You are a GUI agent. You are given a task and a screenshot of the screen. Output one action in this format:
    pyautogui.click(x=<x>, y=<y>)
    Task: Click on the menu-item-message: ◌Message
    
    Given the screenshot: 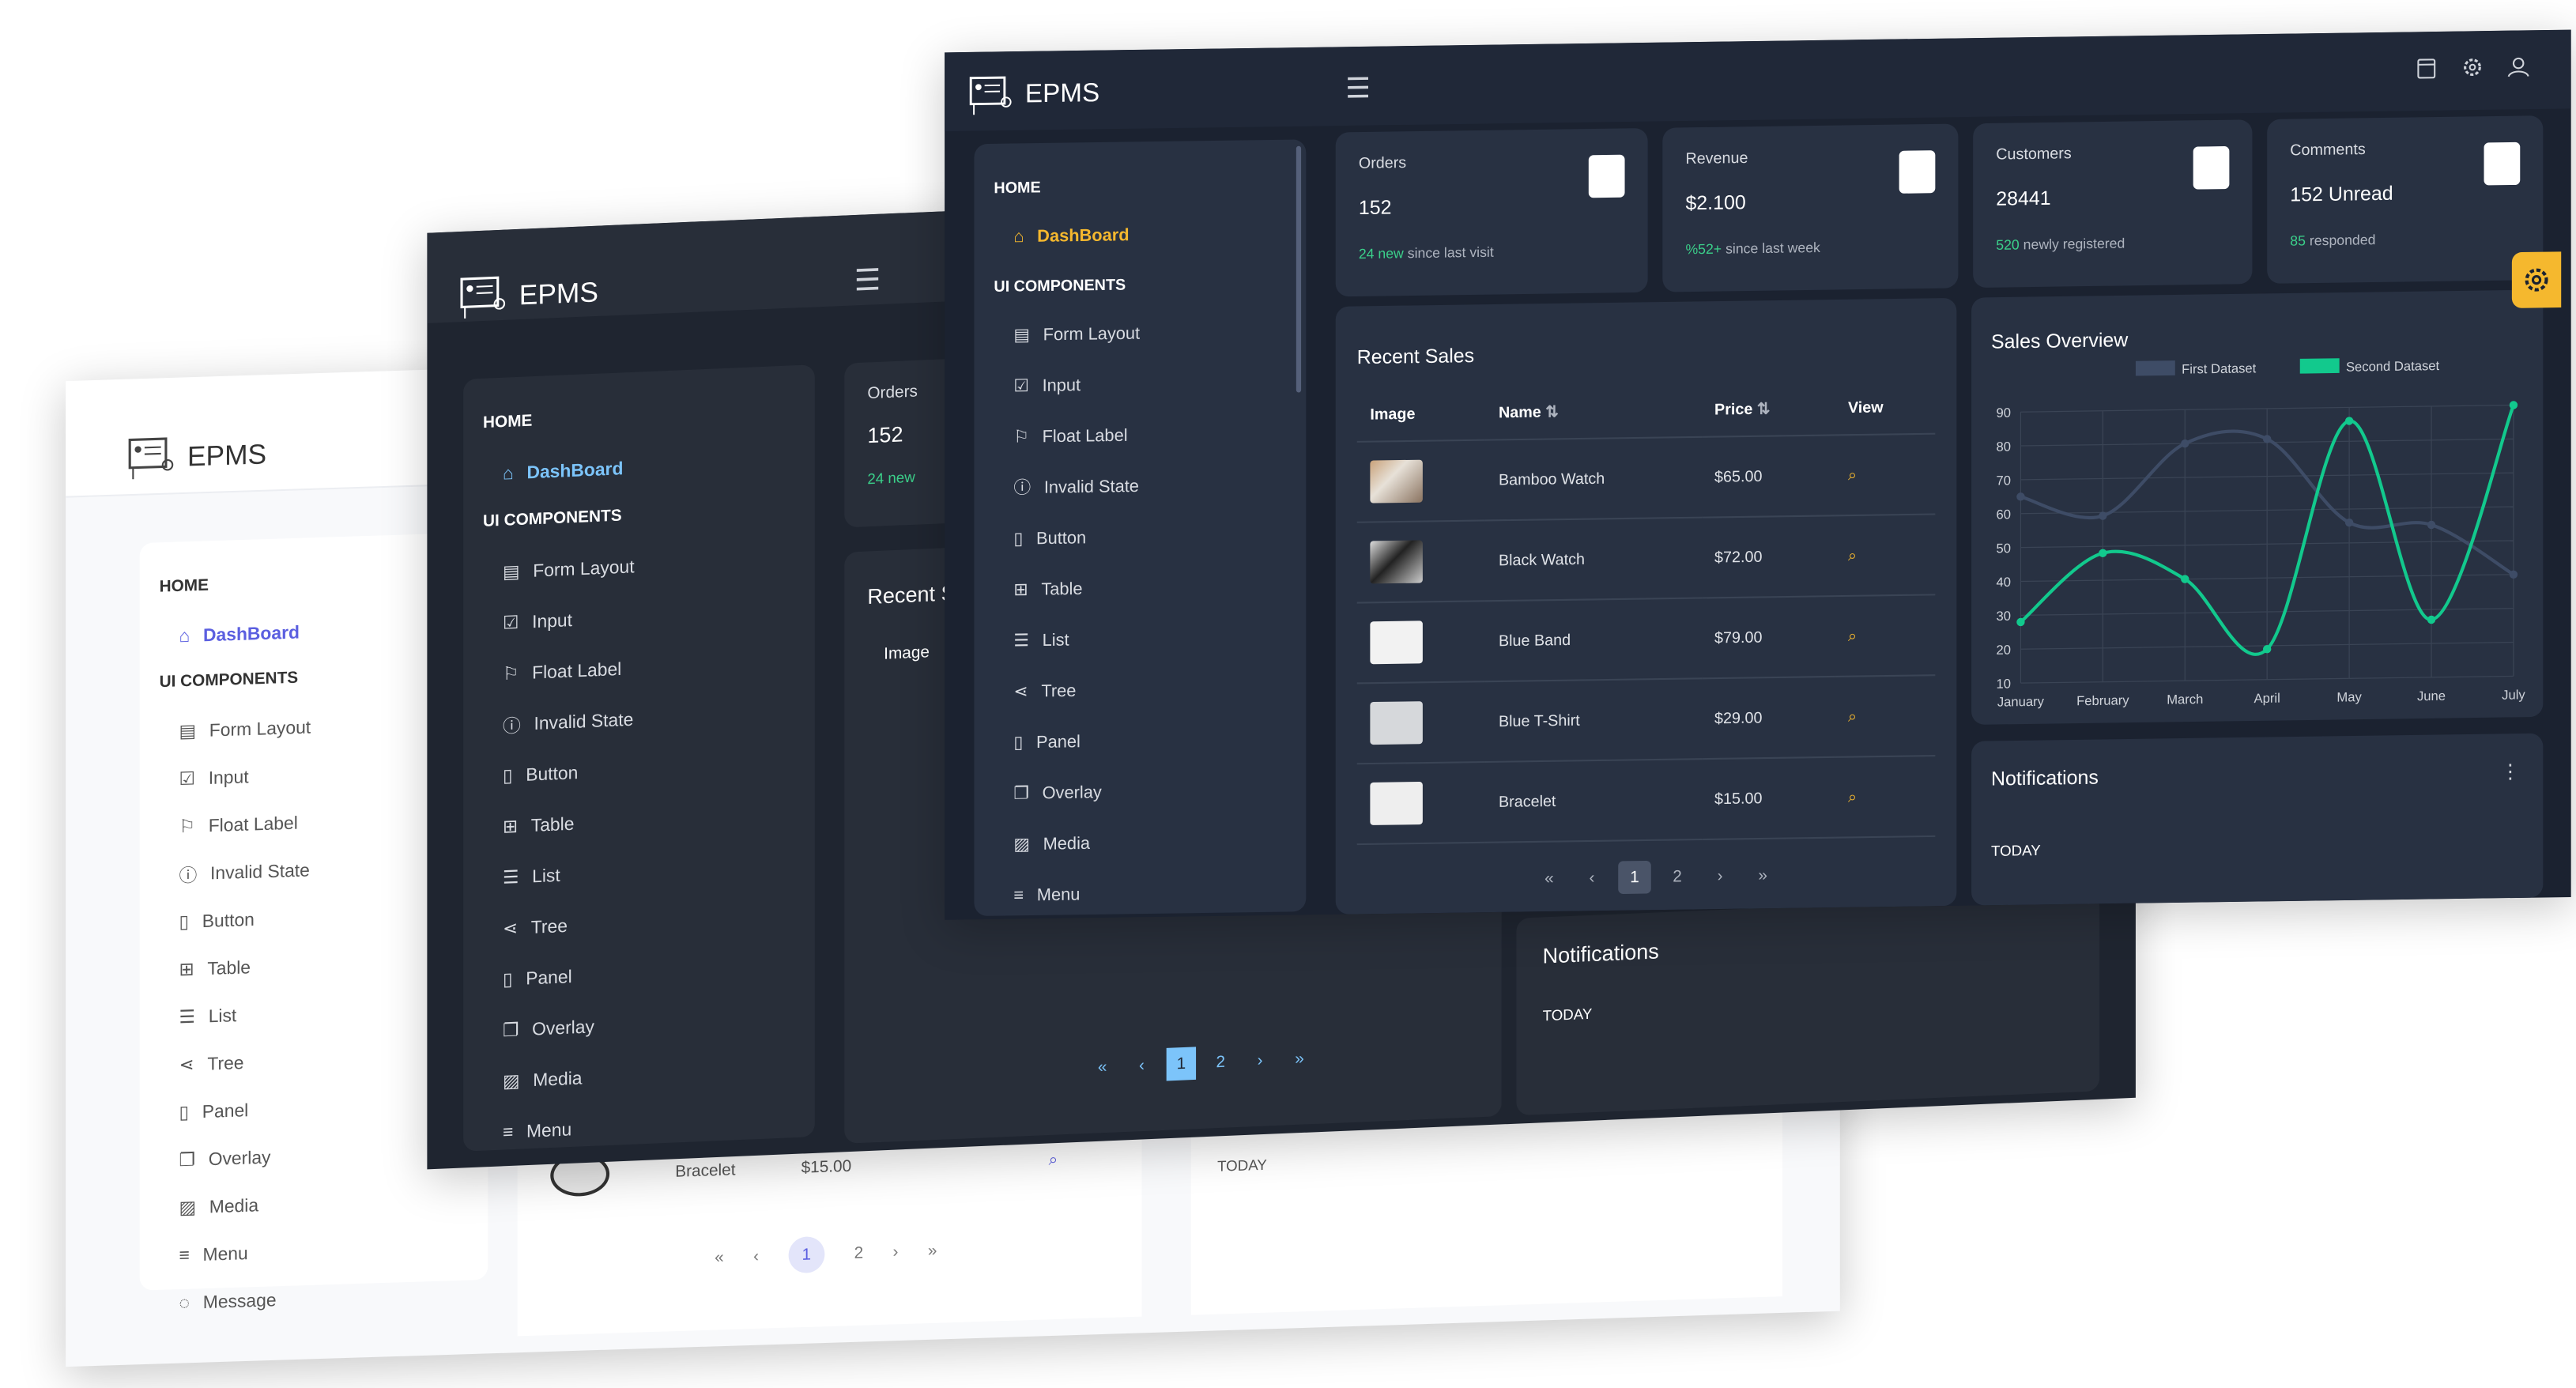 What is the action you would take?
    pyautogui.click(x=314, y=1299)
    